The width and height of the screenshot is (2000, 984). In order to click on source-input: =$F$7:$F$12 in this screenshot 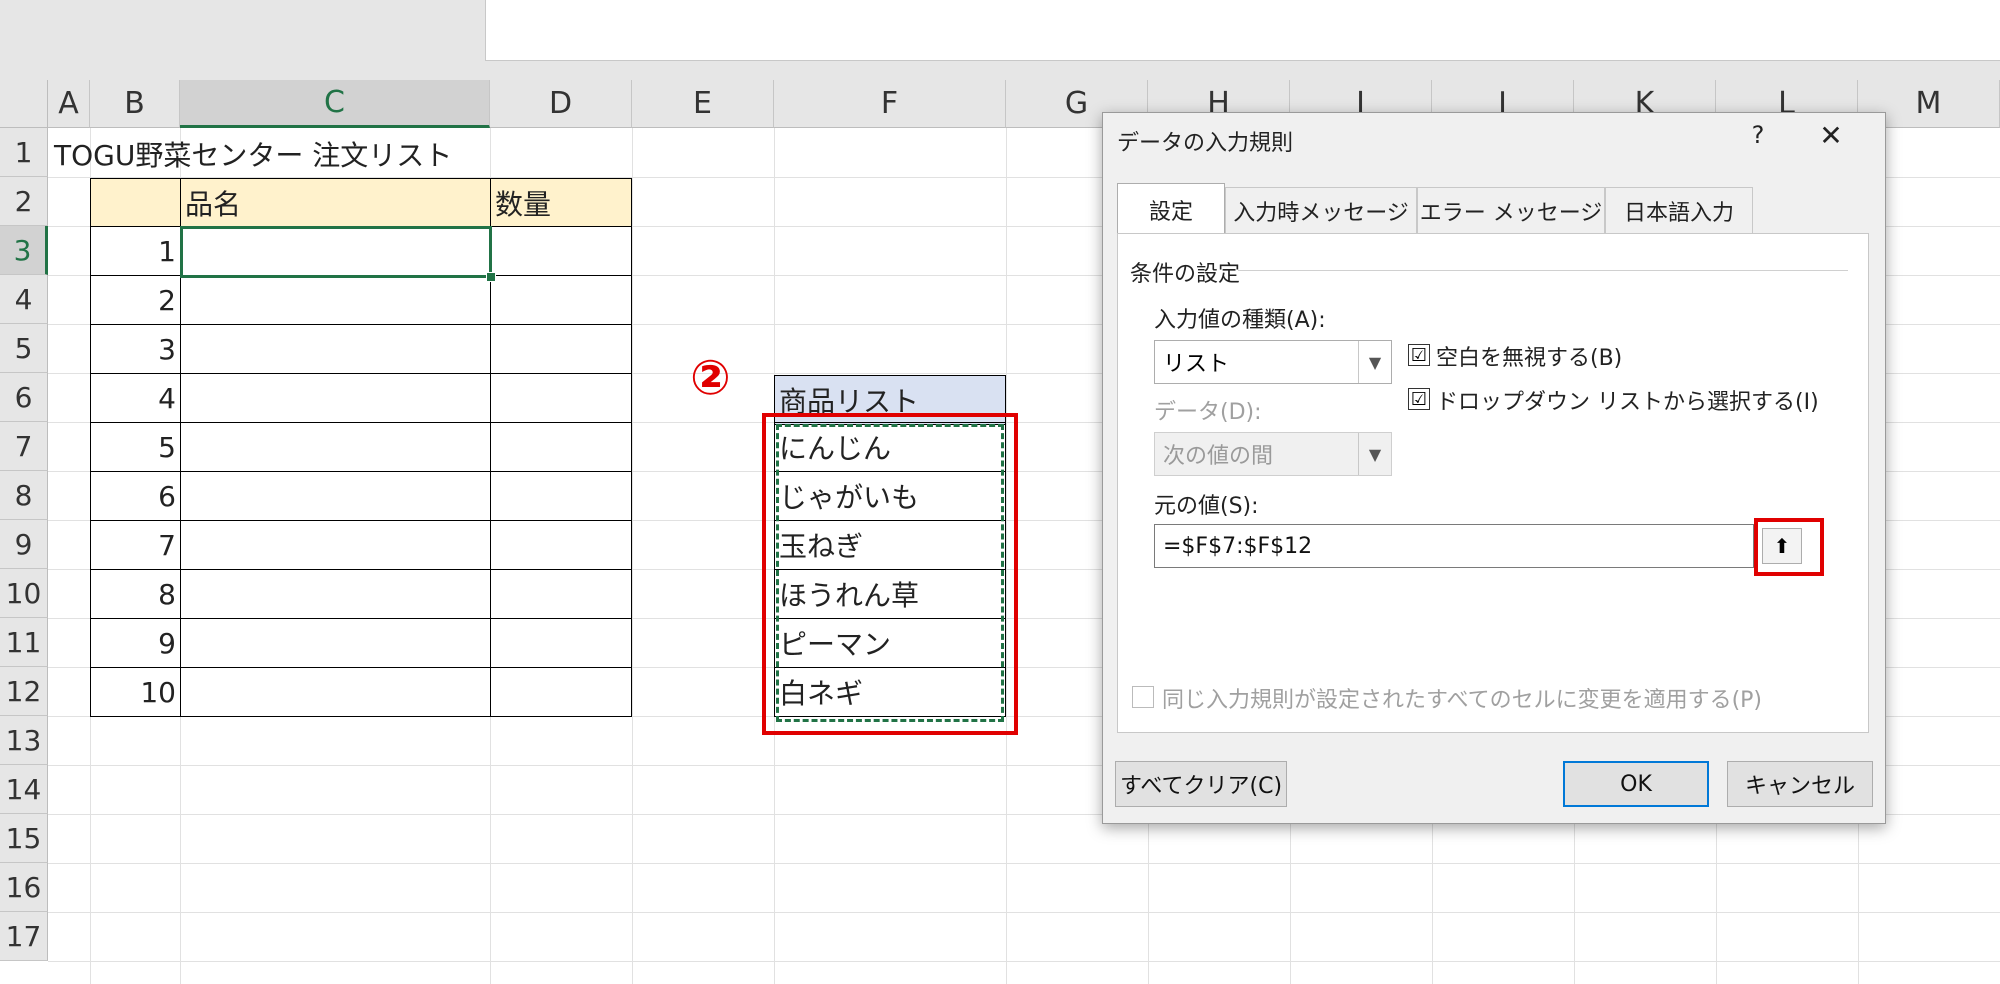, I will do `click(1454, 546)`.